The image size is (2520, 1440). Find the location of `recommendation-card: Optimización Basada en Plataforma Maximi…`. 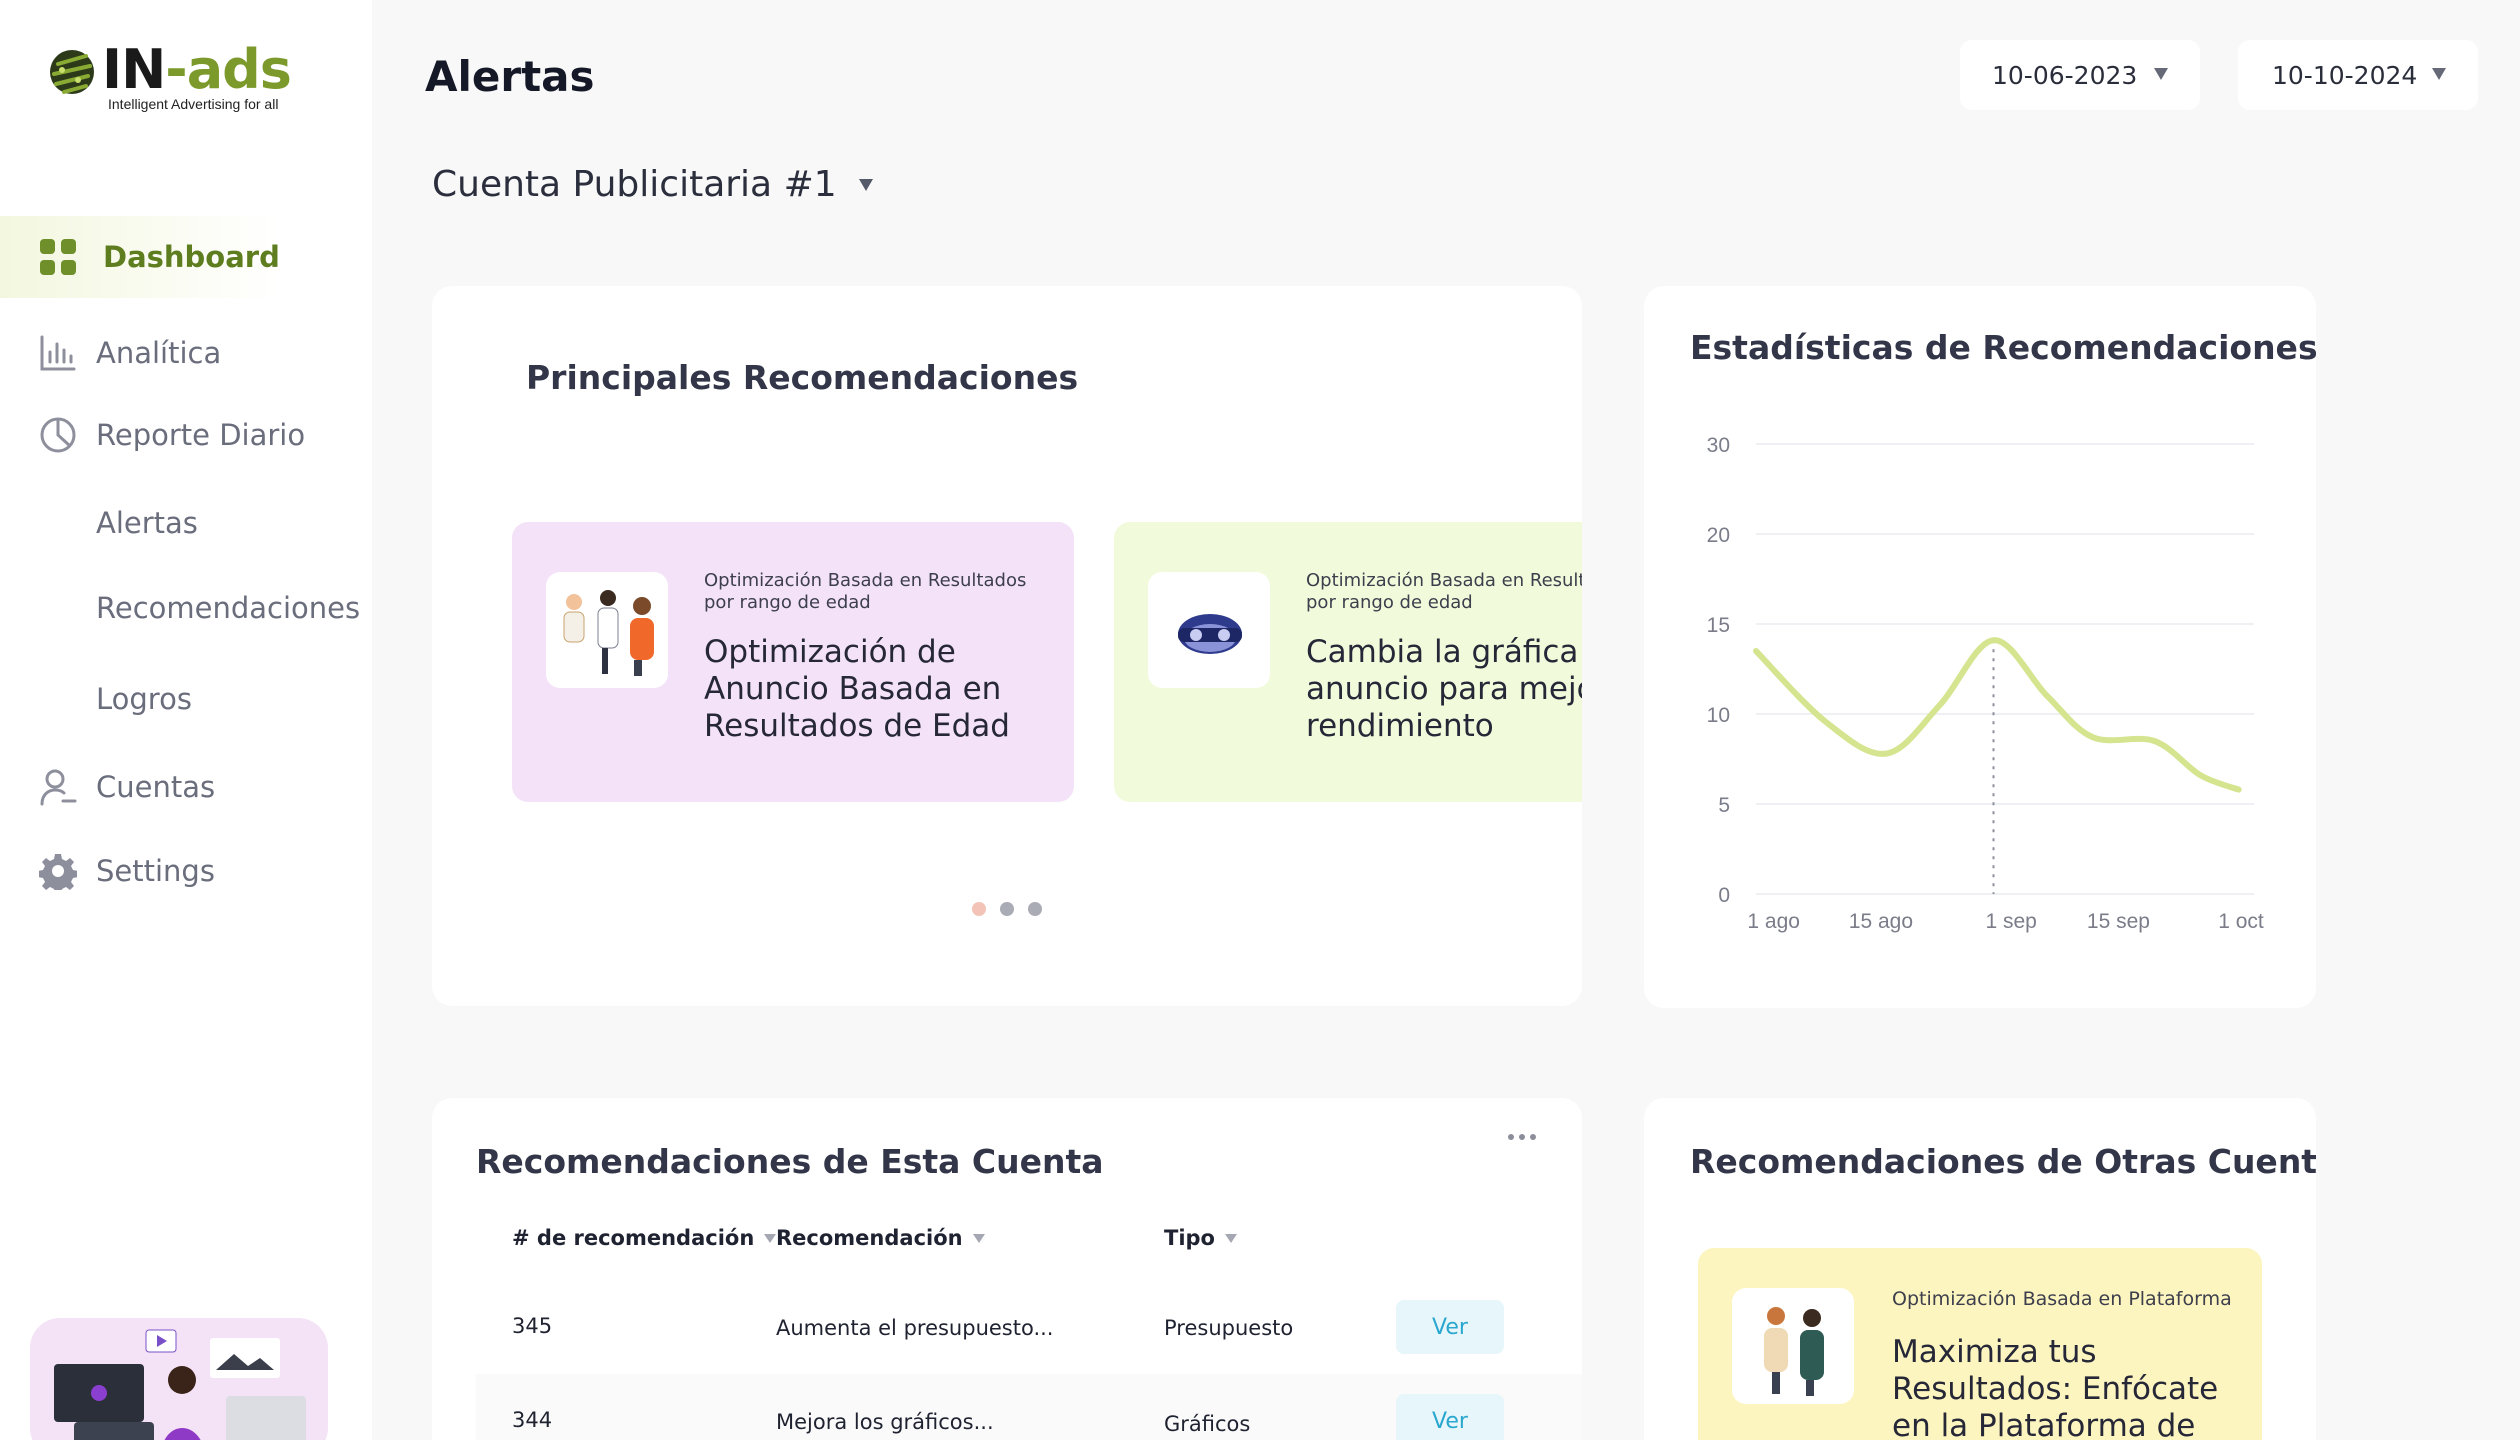

recommendation-card: Optimización Basada en Plataforma Maximi… is located at coordinates (1980, 1344).